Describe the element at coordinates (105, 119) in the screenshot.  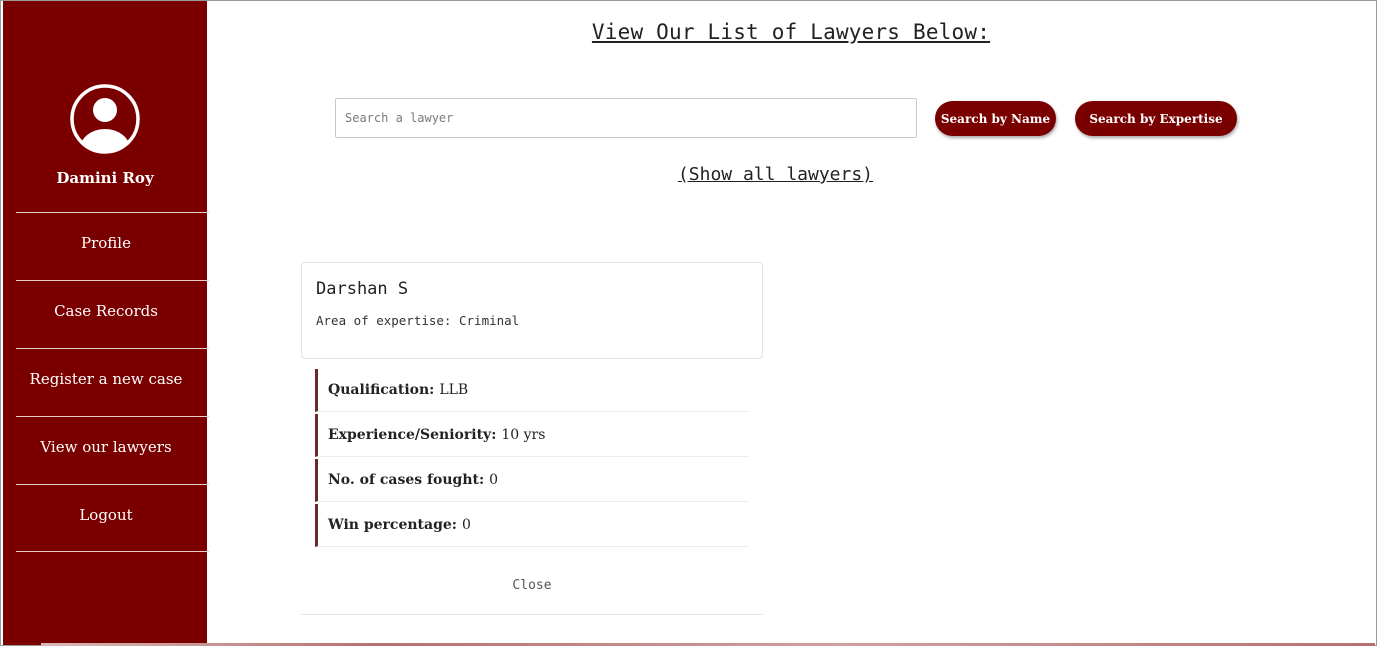
I see `user-avatar-icon` at that location.